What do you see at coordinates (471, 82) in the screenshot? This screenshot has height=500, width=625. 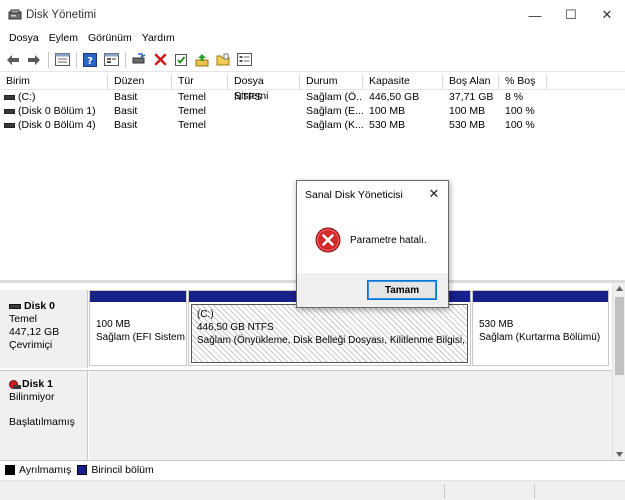 I see `column-header-bos-alan: Boş Alan` at bounding box center [471, 82].